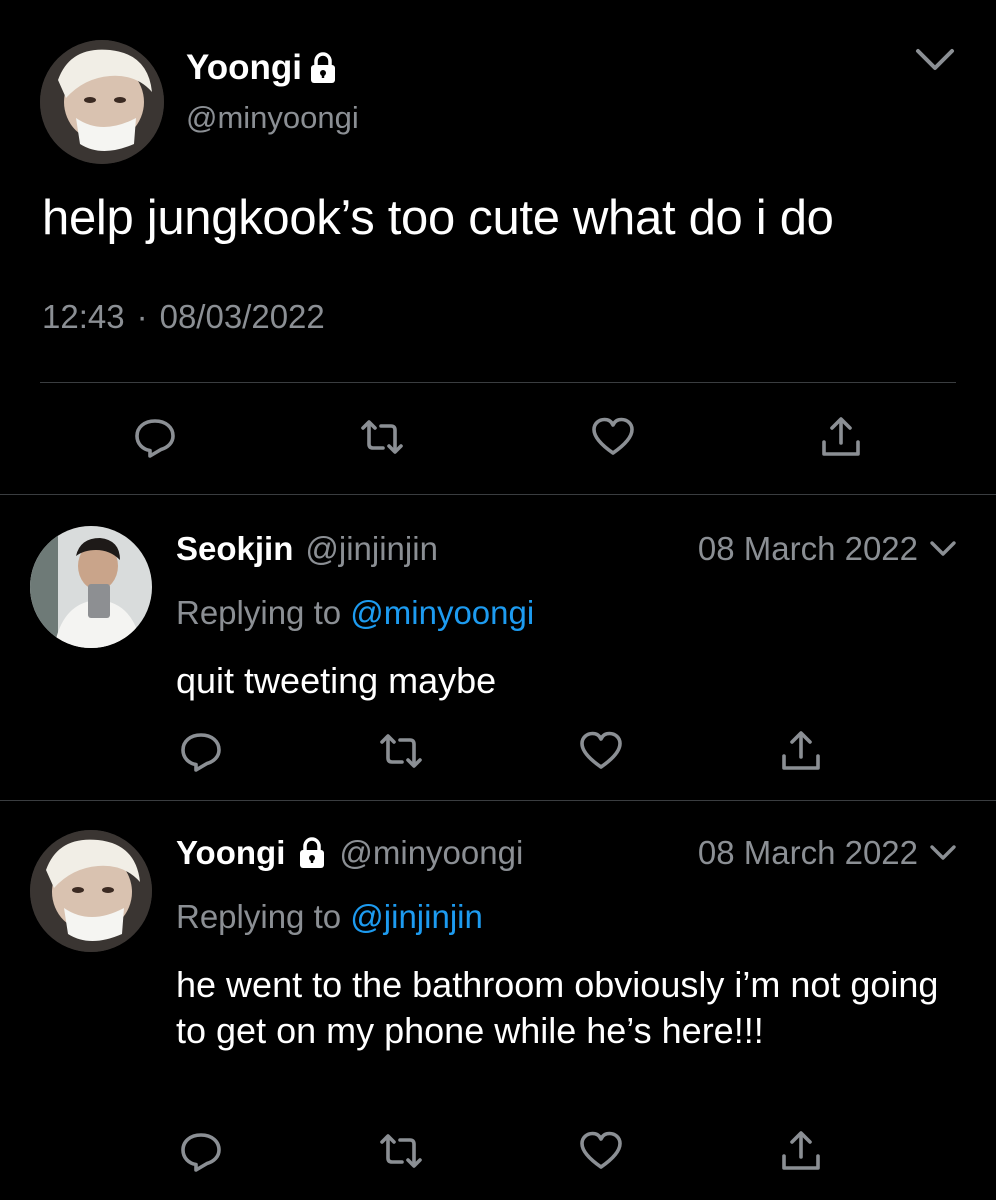 This screenshot has height=1200, width=996. What do you see at coordinates (242, 316) in the screenshot?
I see `tweet-date: 08/03/2022` at bounding box center [242, 316].